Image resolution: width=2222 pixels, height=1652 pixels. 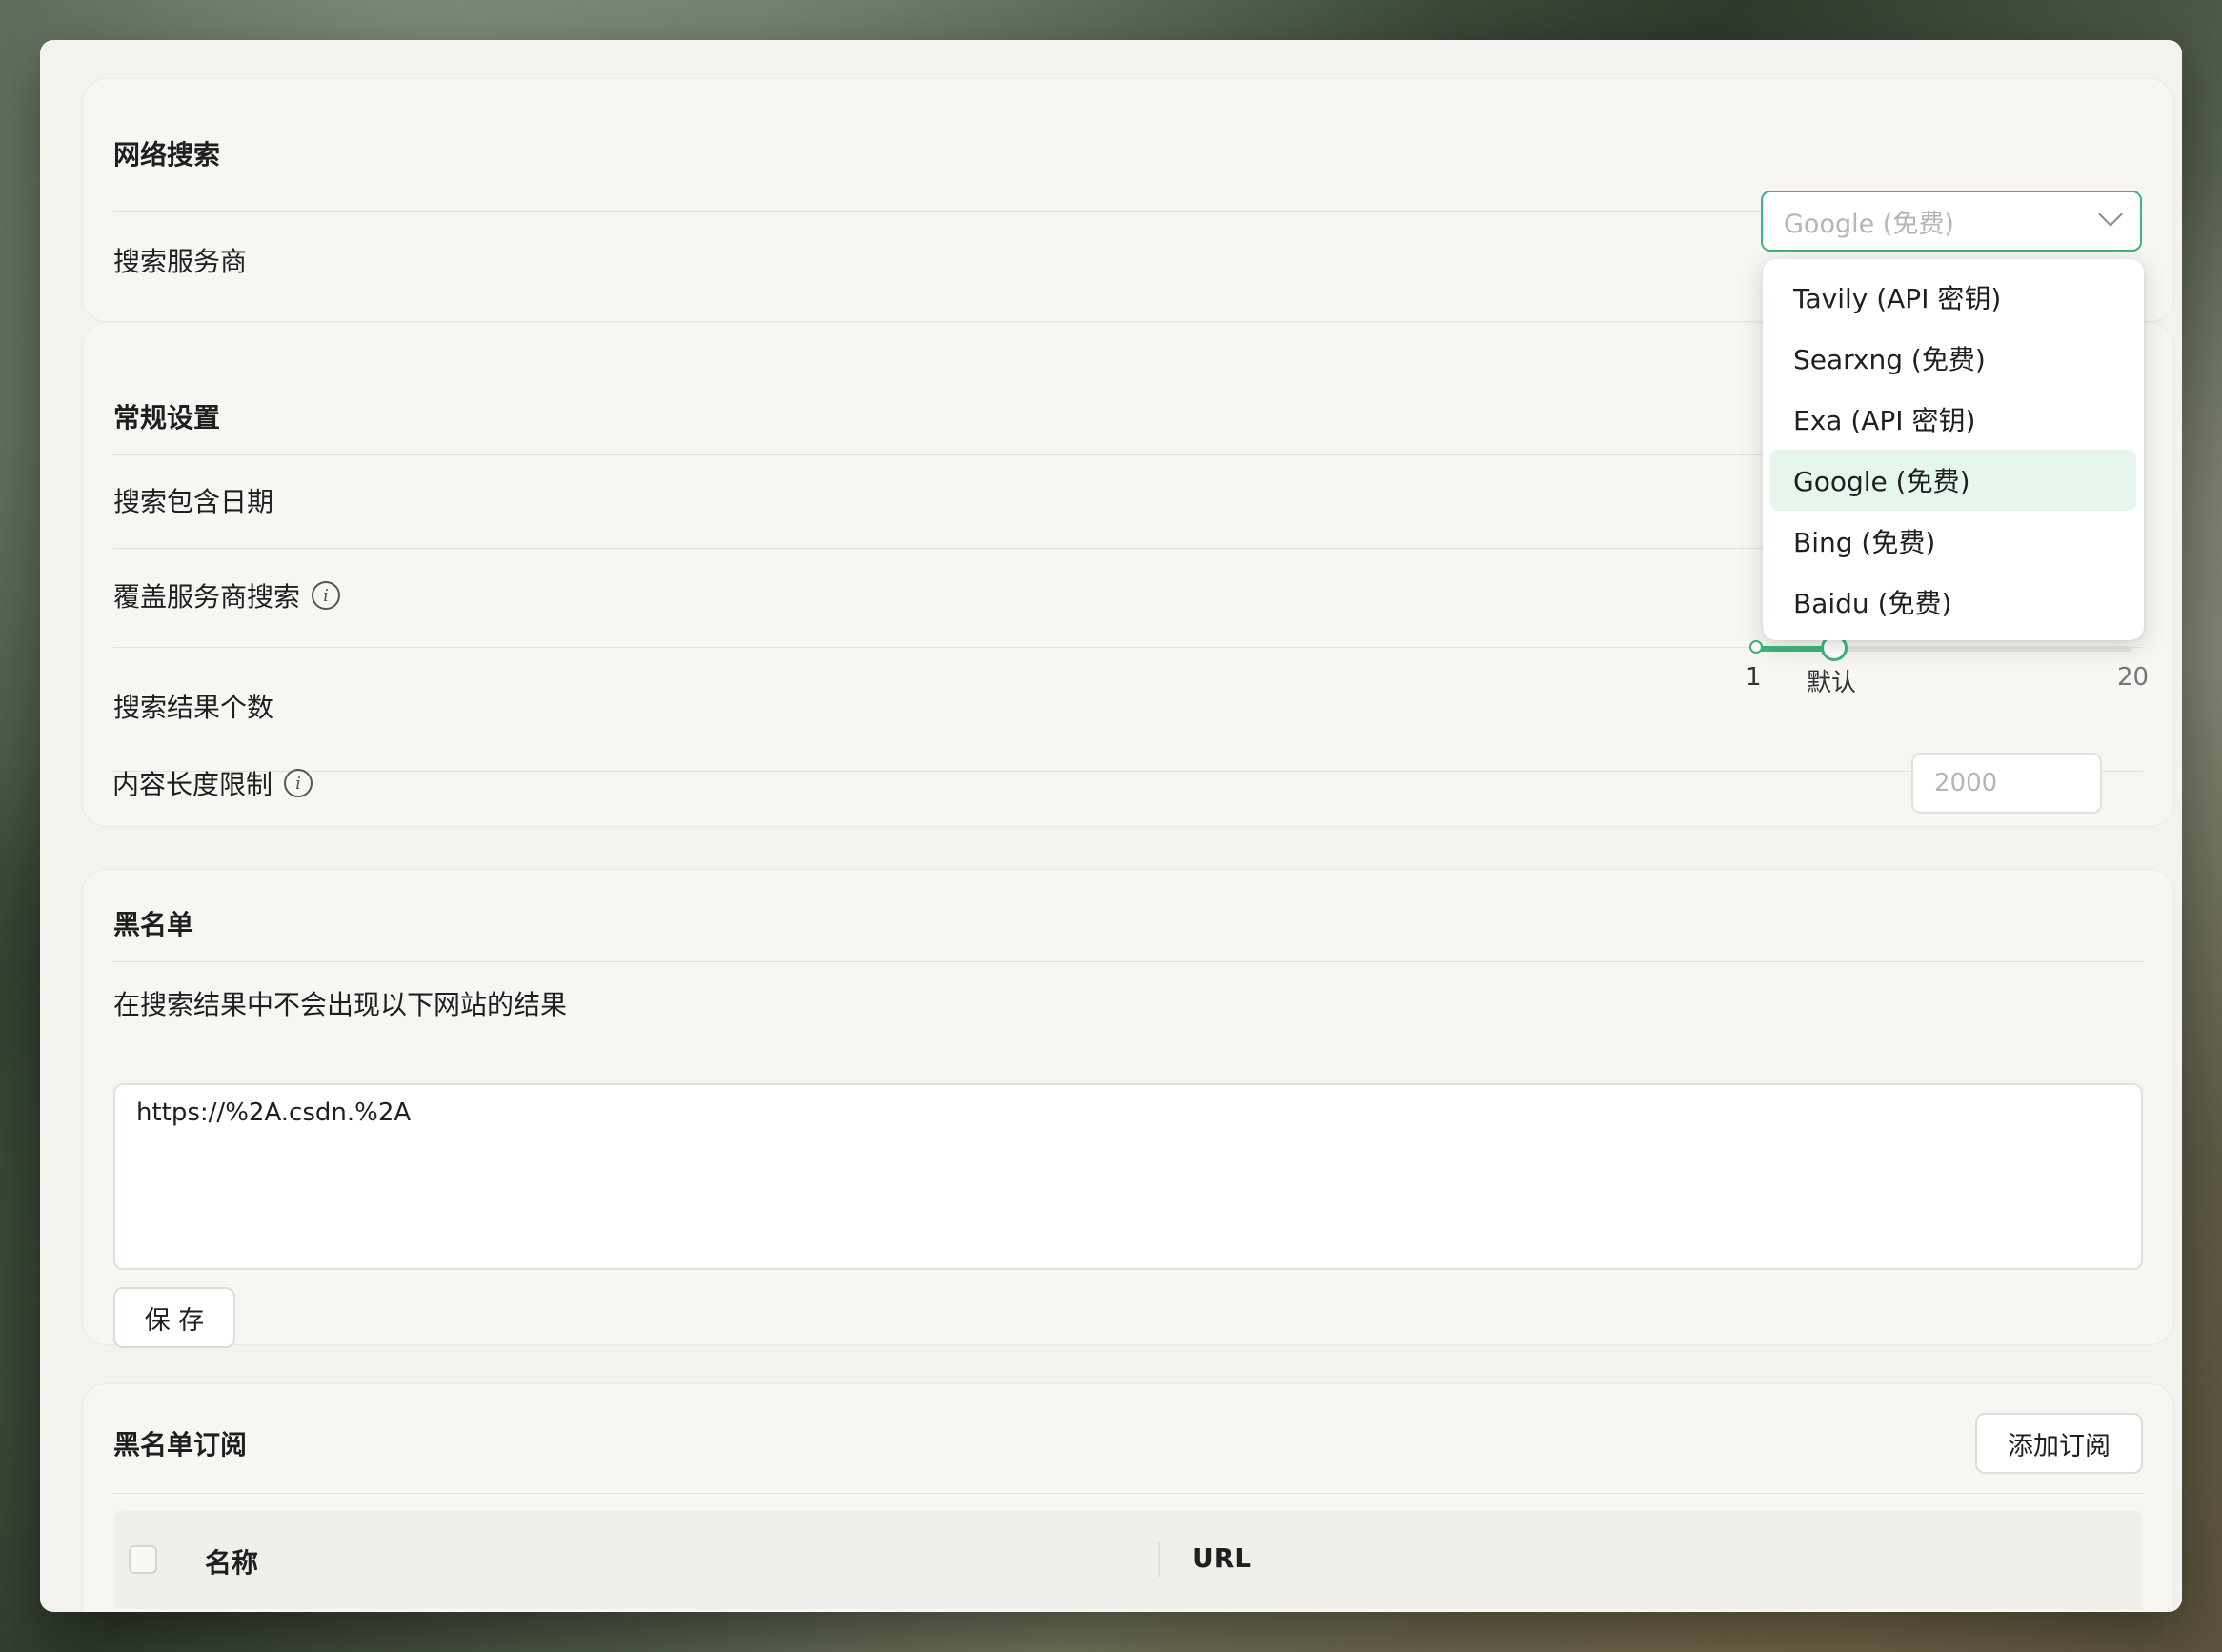 What do you see at coordinates (180, 261) in the screenshot?
I see `provider-label: 搜索服务商` at bounding box center [180, 261].